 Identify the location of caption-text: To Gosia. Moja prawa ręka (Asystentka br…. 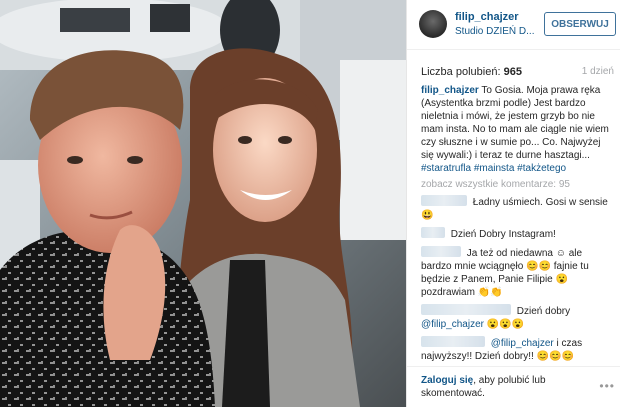
(515, 123).